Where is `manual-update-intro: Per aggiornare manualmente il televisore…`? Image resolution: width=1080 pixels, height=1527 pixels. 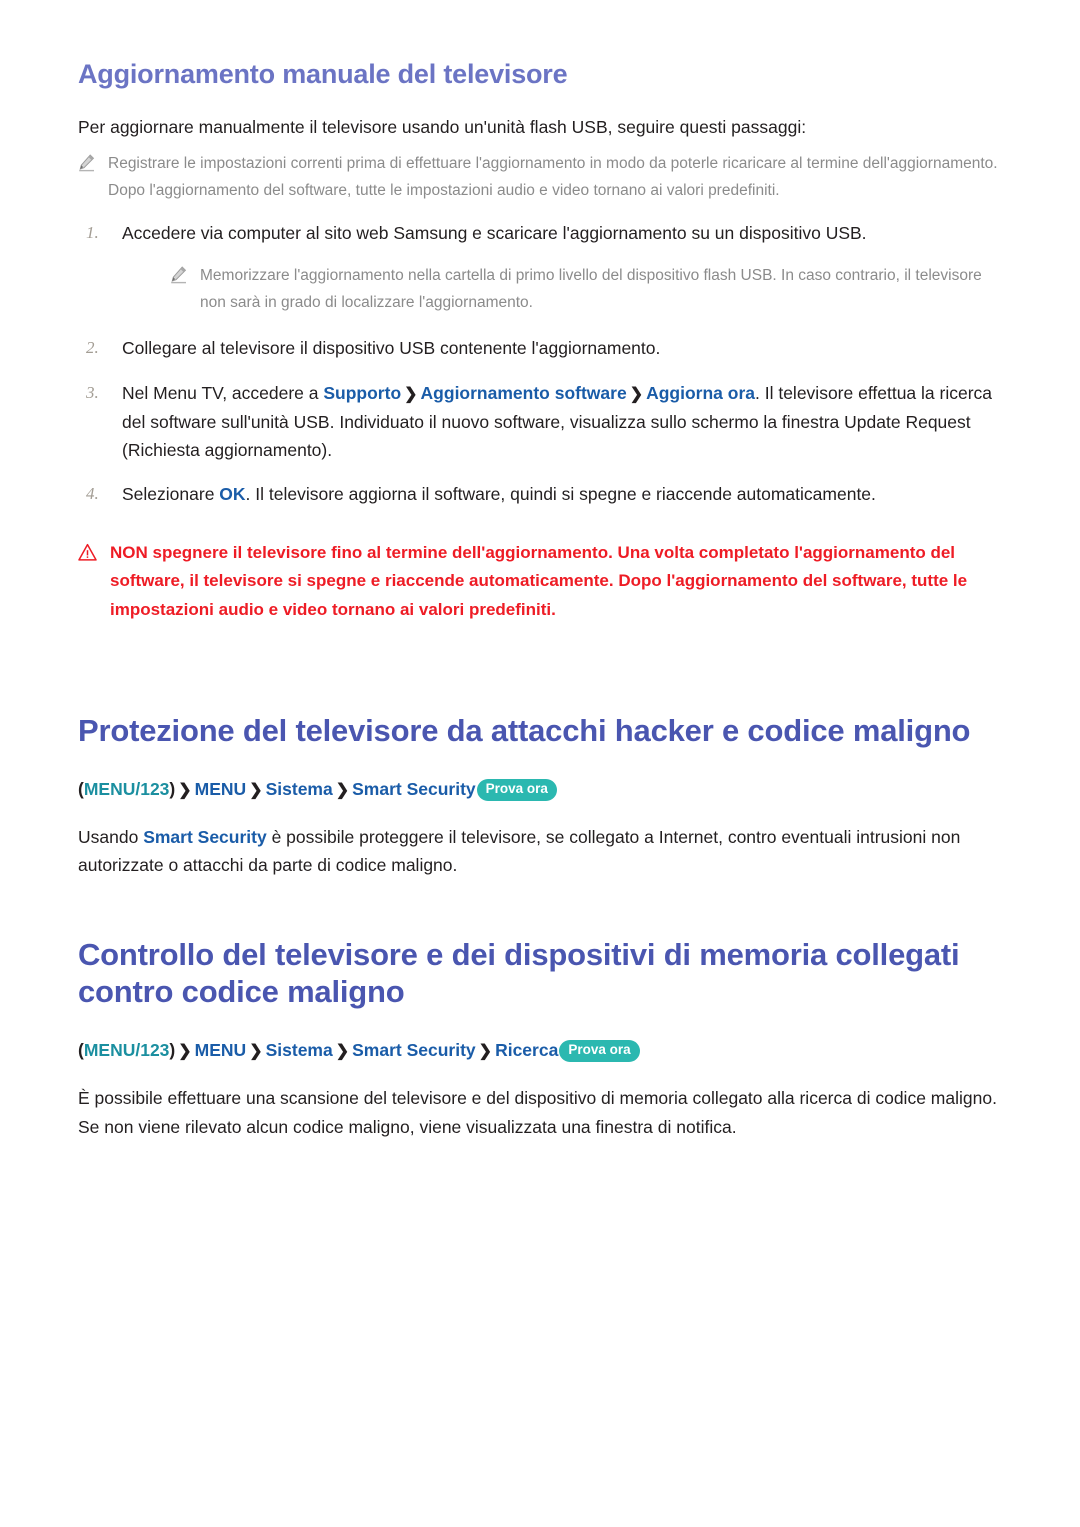
manual-update-intro: Per aggiornare manualmente il televisore… is located at coordinates (442, 126).